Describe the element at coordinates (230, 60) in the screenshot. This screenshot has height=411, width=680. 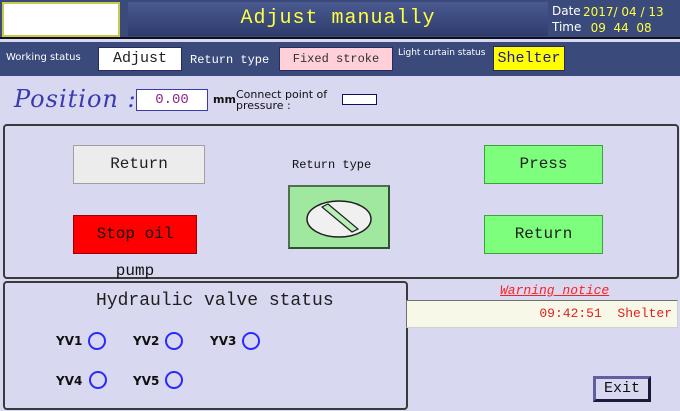
I see `return-type-label: Return type` at that location.